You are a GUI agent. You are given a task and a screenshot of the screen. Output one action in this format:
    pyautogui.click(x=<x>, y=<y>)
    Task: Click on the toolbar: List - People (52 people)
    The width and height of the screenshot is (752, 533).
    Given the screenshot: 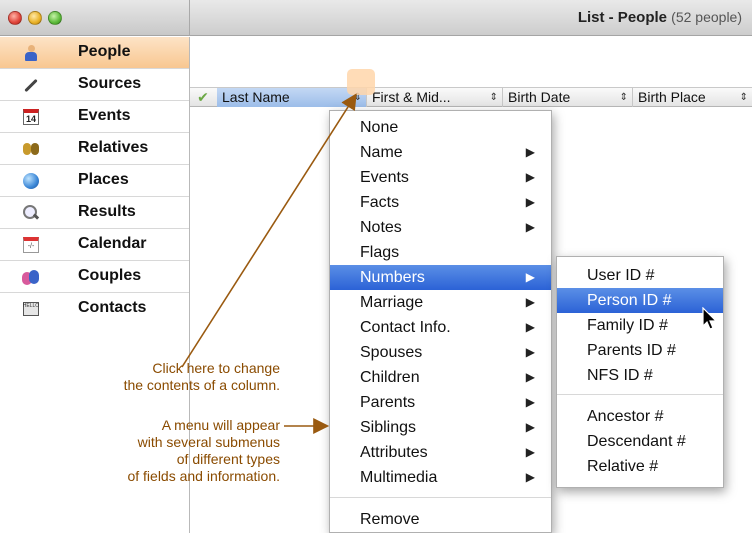 What is the action you would take?
    pyautogui.click(x=471, y=18)
    